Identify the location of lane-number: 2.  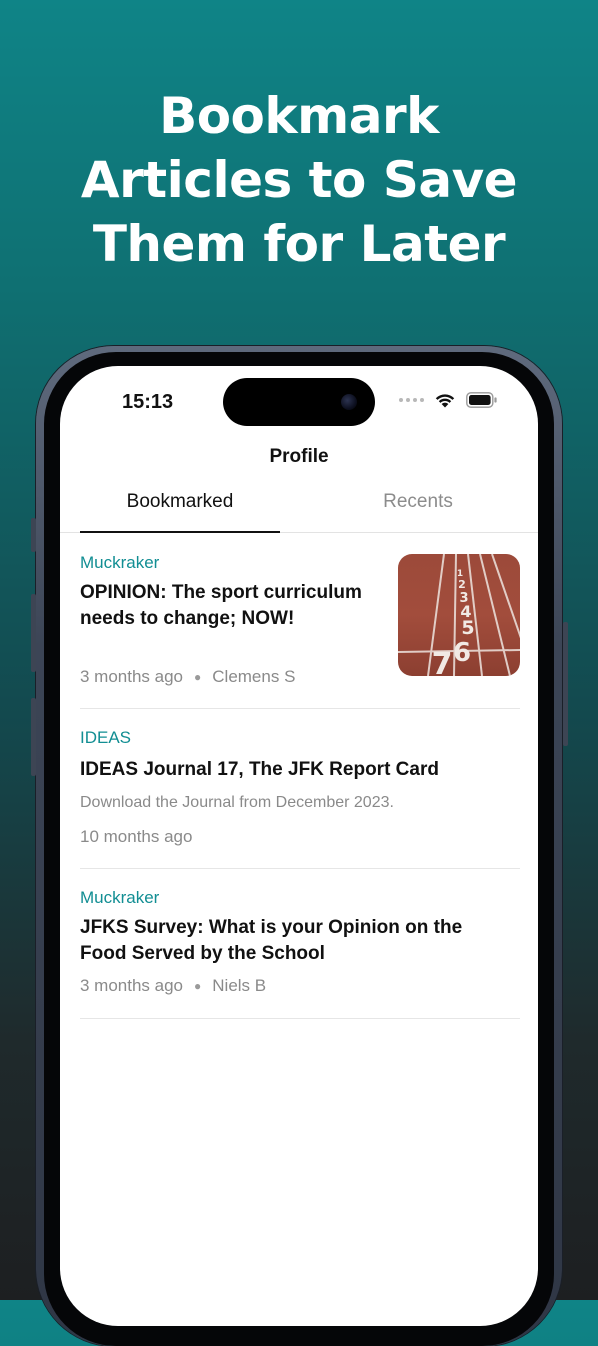
(462, 584).